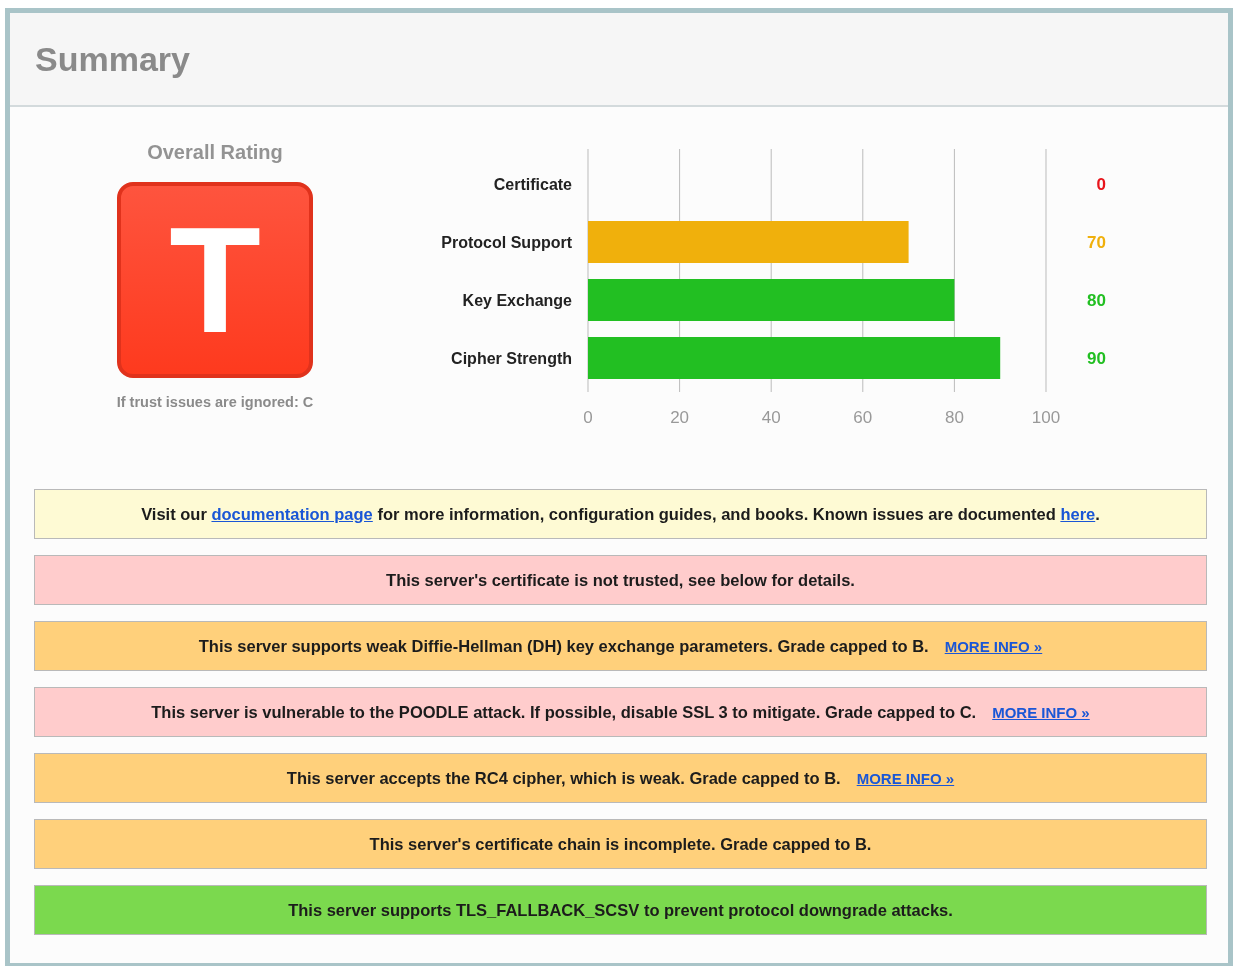  I want to click on score-value: 70, so click(1096, 242).